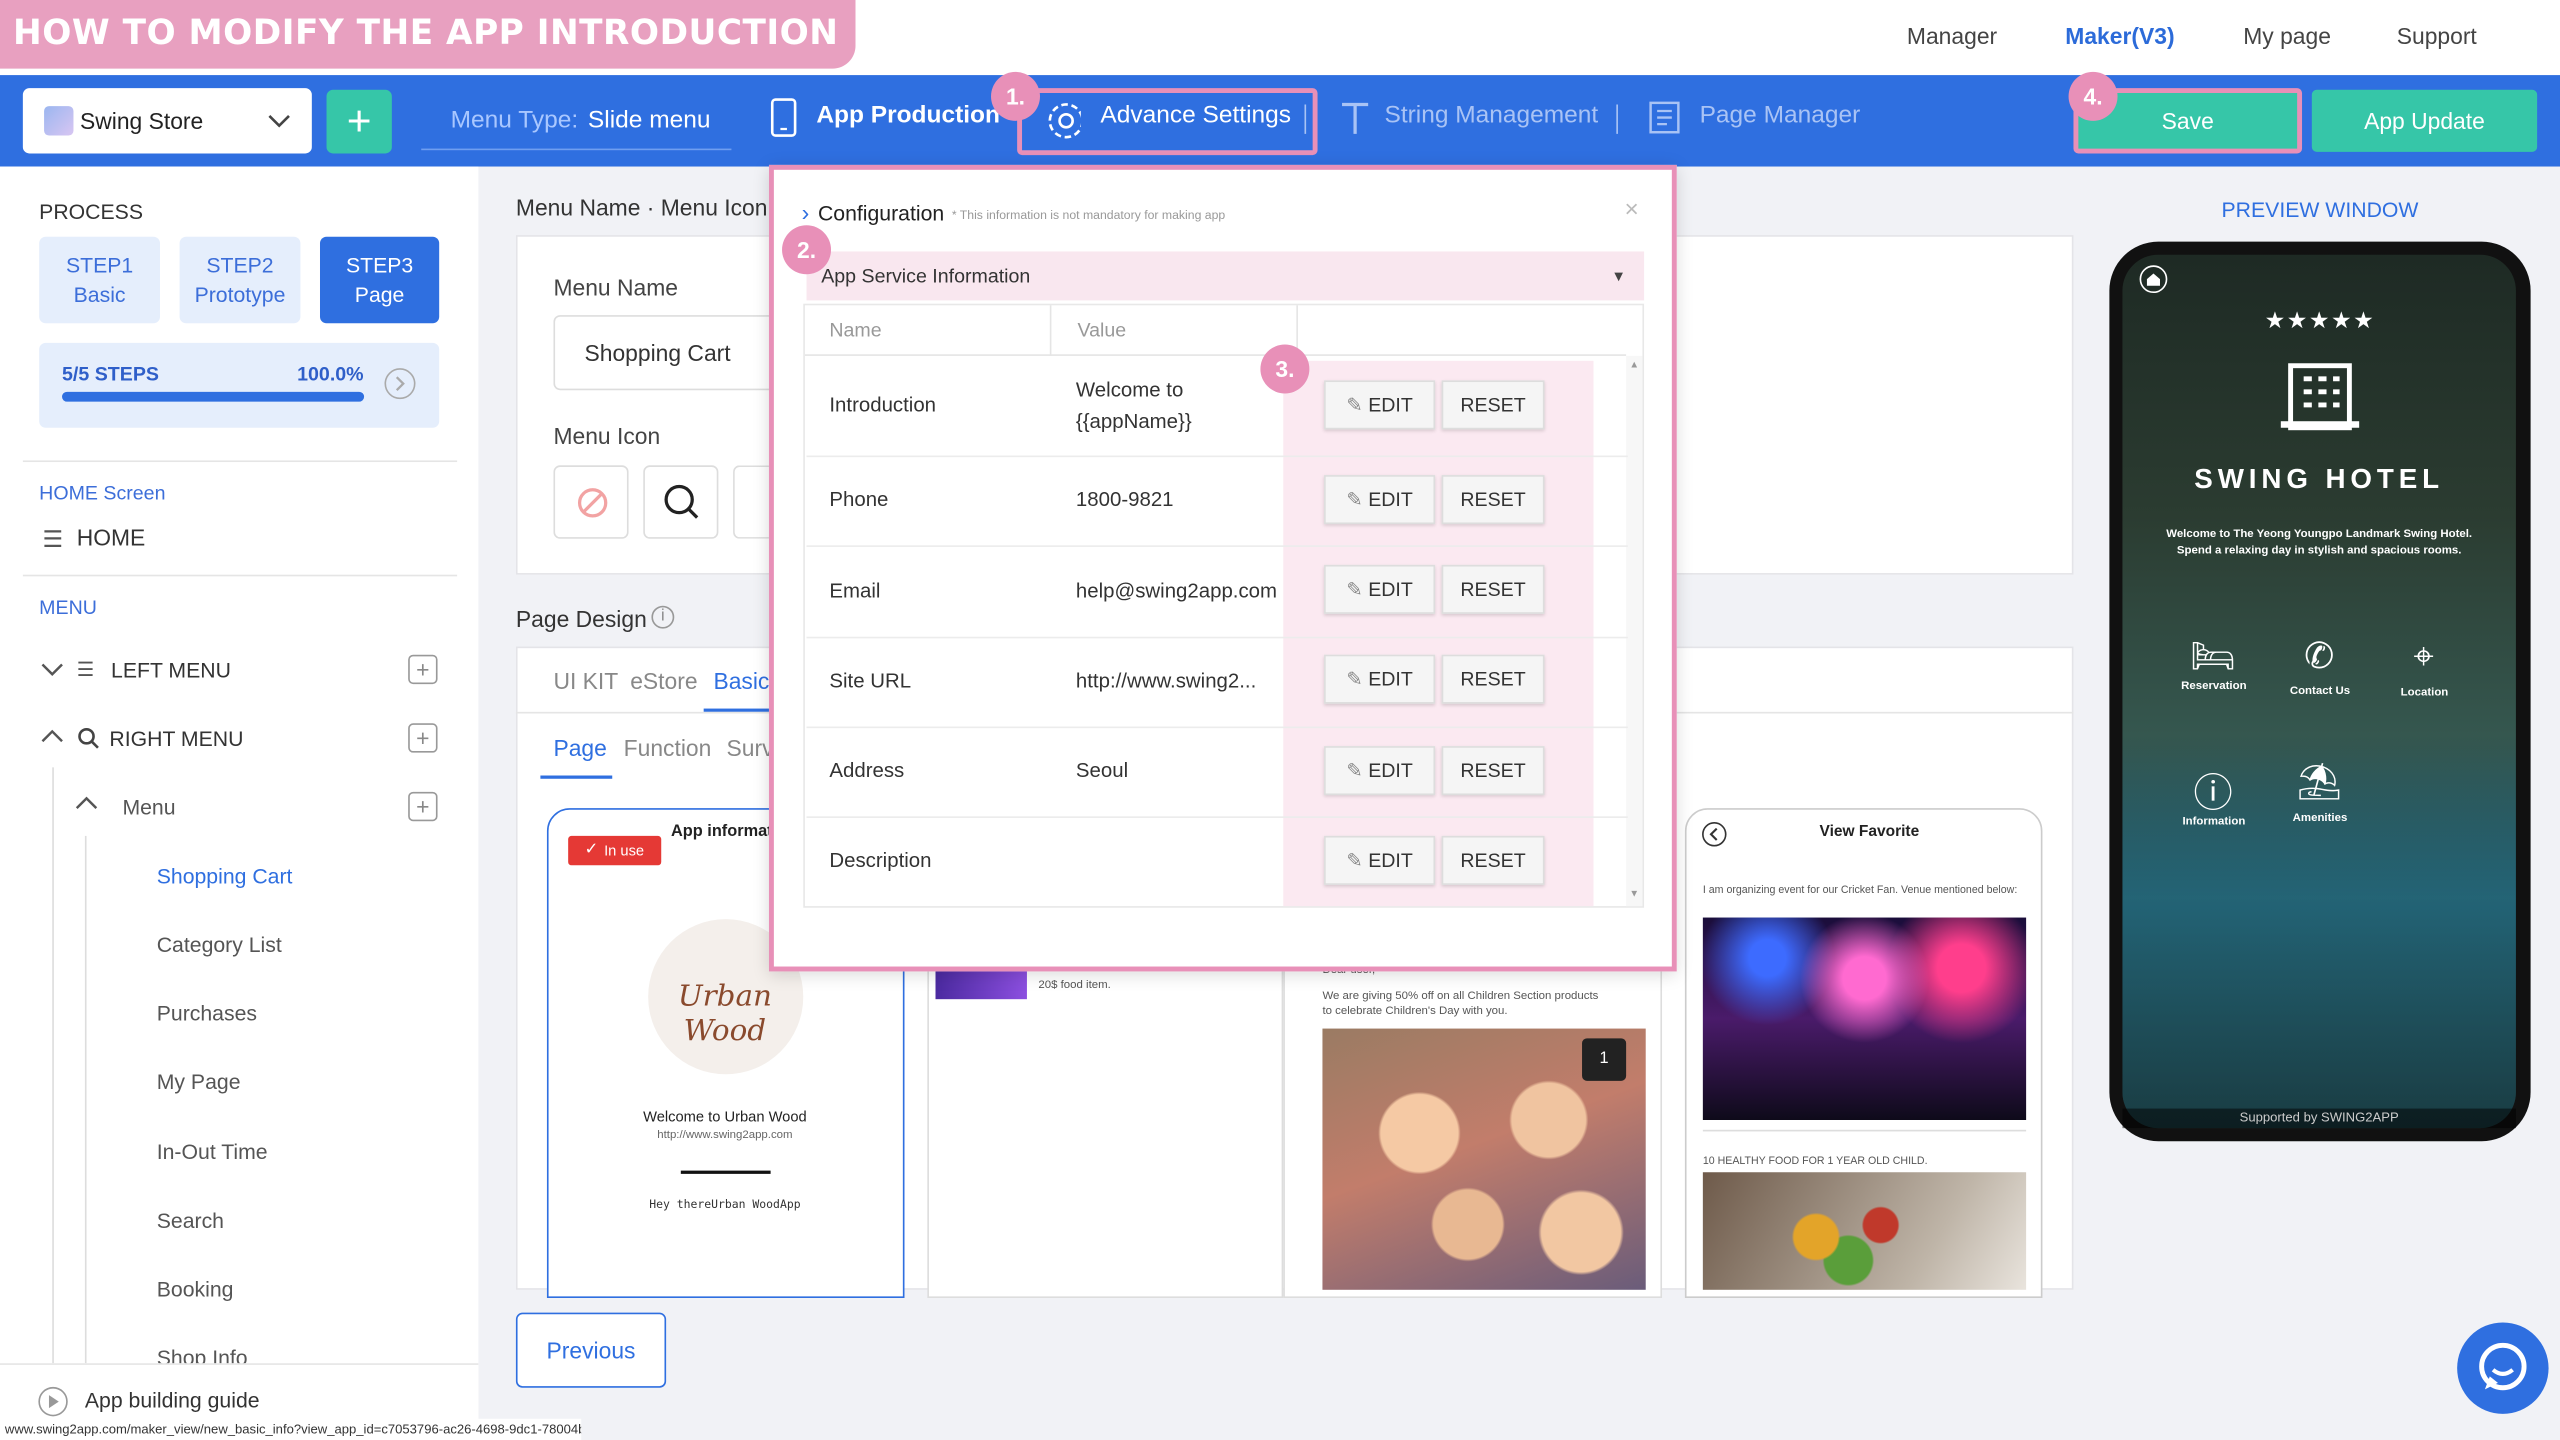  Describe the element at coordinates (2319, 782) in the screenshot. I see `amenities-icon: ⛱` at that location.